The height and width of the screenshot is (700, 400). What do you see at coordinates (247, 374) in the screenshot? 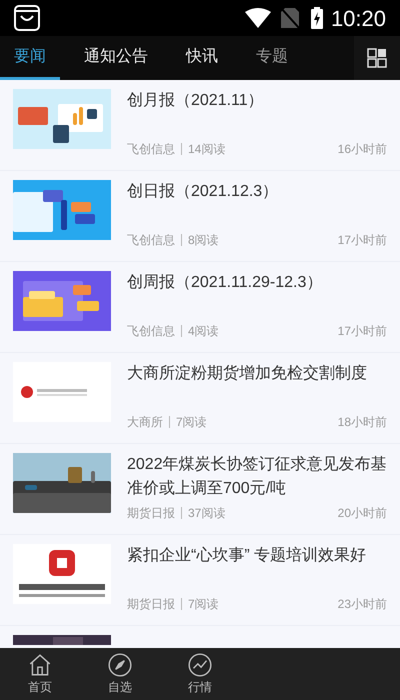
I see `article-title: 大商所淀粉期货增加免检交割制度` at bounding box center [247, 374].